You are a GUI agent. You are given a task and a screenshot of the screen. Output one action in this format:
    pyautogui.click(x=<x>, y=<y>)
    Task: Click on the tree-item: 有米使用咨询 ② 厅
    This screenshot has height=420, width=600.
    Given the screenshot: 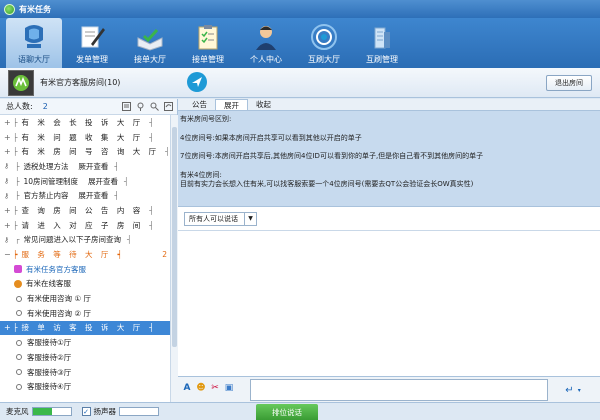 What is the action you would take?
    pyautogui.click(x=88, y=313)
    